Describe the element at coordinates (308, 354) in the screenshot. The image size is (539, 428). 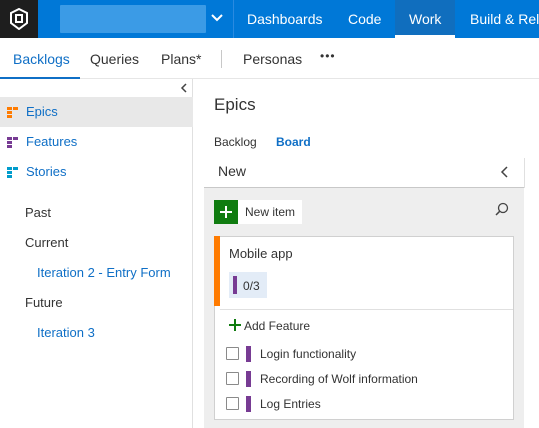
I see `child-item-title: Login functionality` at that location.